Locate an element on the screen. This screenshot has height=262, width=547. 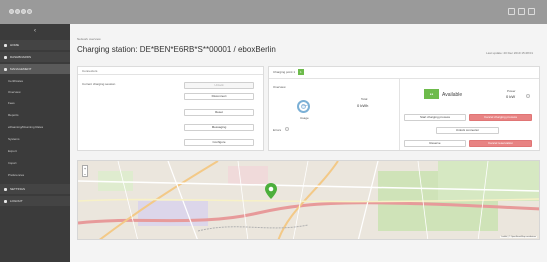
sidebar-item-label: eRoaming/Roaming Rates is located at coordinates (26, 127).